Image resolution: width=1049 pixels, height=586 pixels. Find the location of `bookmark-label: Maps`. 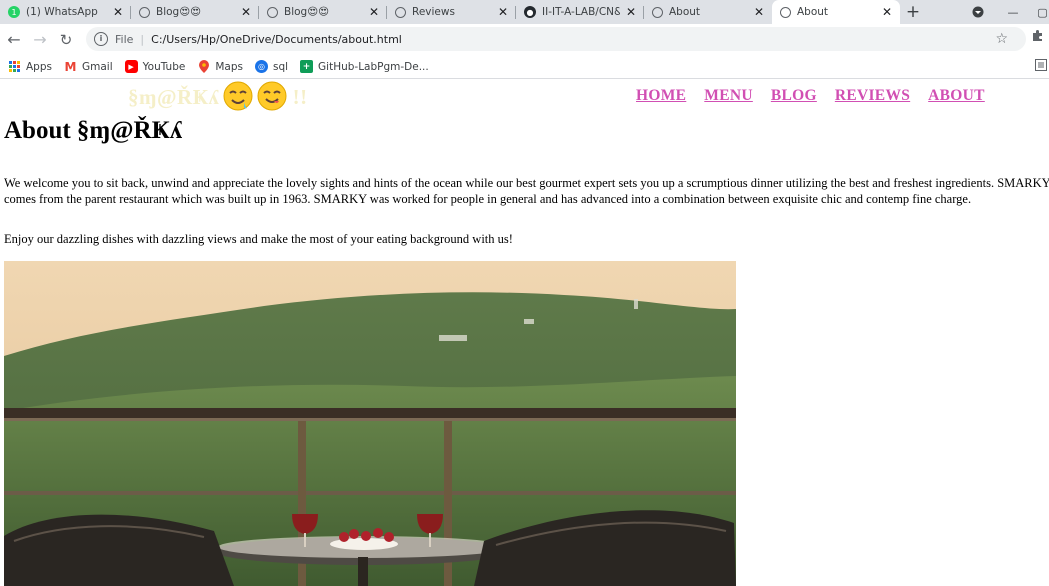

bookmark-label: Maps is located at coordinates (229, 66).